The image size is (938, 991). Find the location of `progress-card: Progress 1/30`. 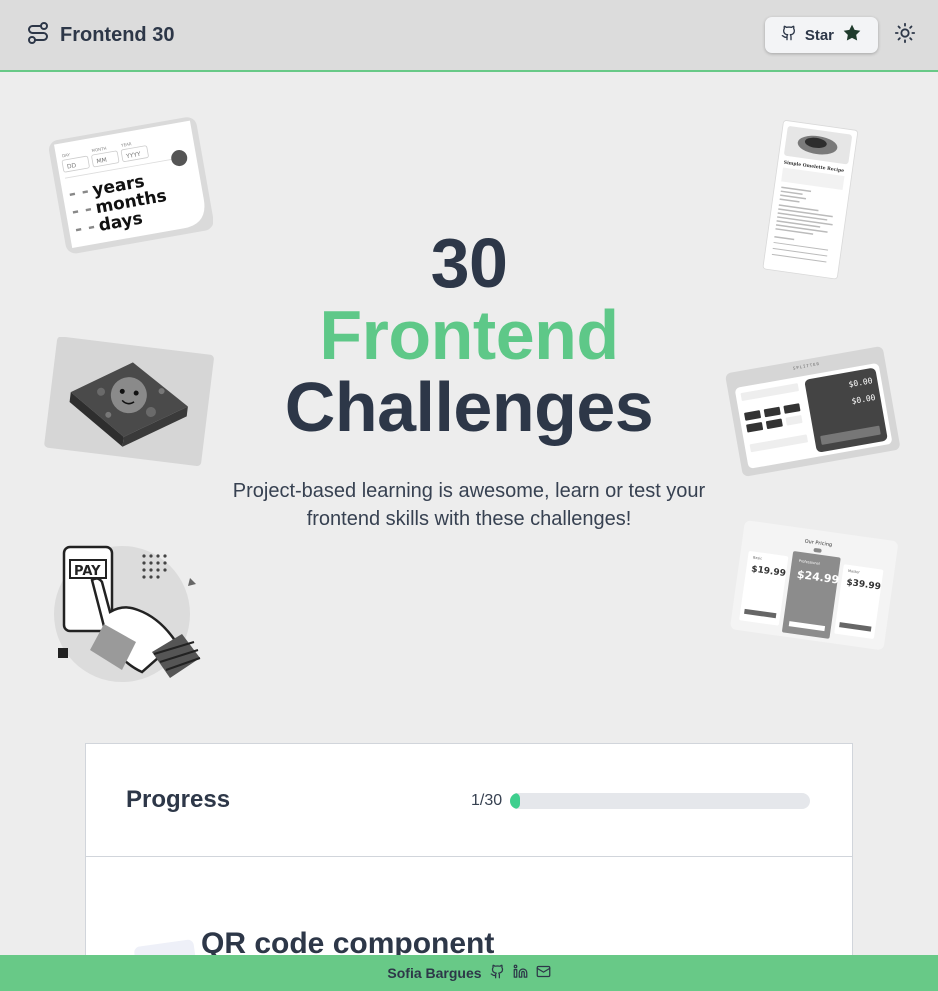

progress-card: Progress 1/30 is located at coordinates (469, 800).